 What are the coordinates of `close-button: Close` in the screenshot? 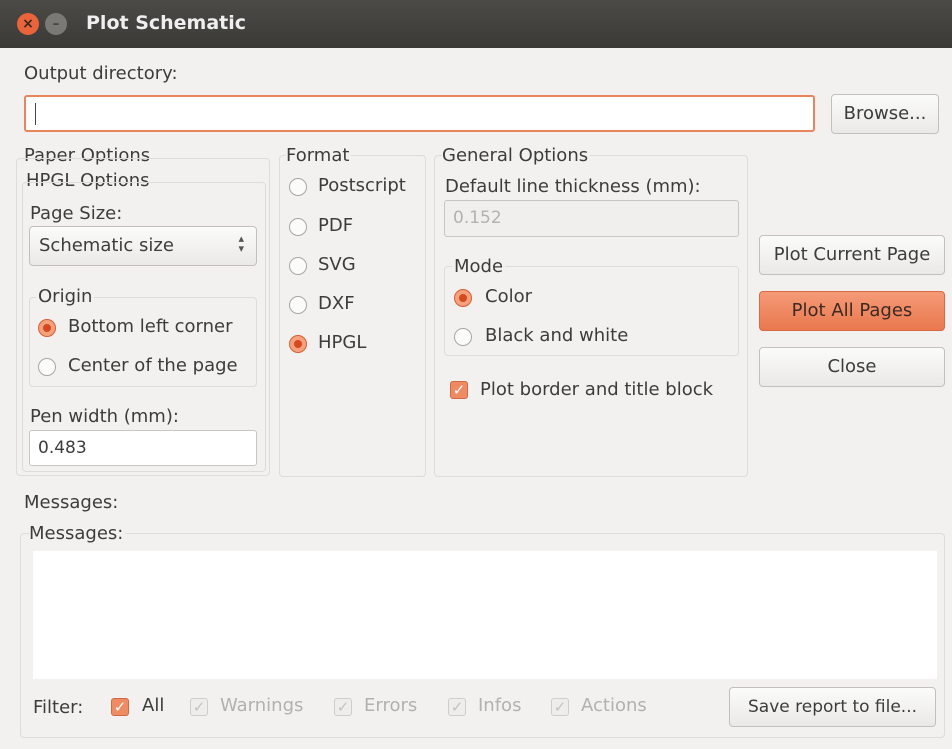 It's located at (852, 367).